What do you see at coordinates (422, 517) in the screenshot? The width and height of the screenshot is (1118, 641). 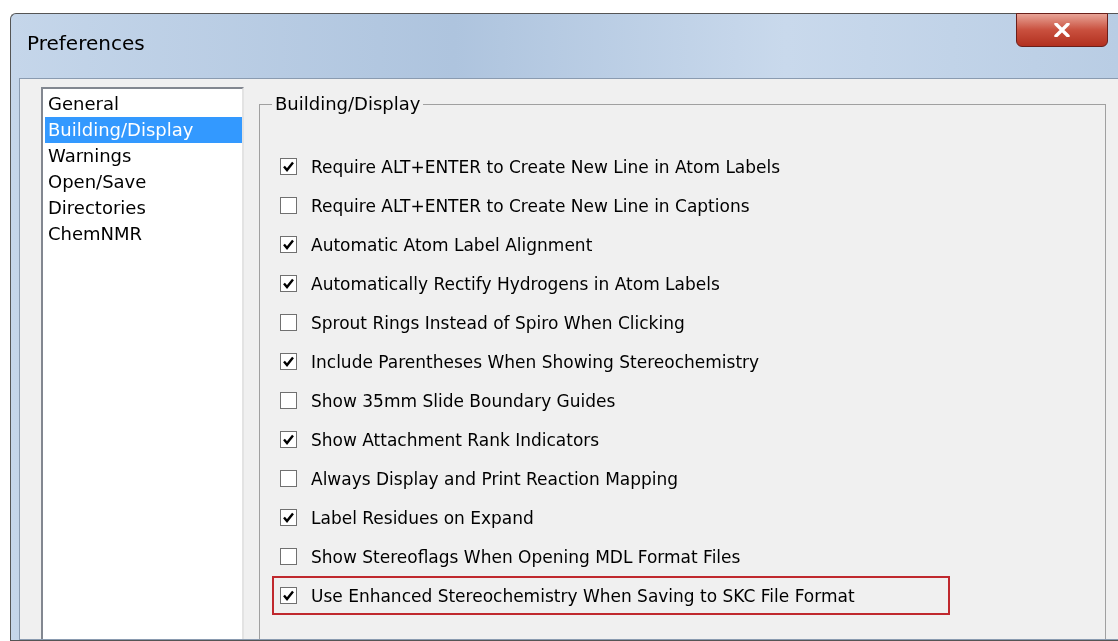 I see `option-label: Label Residues on Expand` at bounding box center [422, 517].